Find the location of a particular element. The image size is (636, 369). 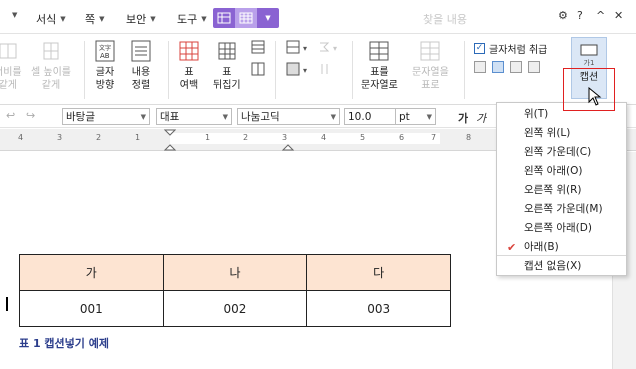

table-caption: 표 1 캡션넣기 예제 is located at coordinates (64, 343).